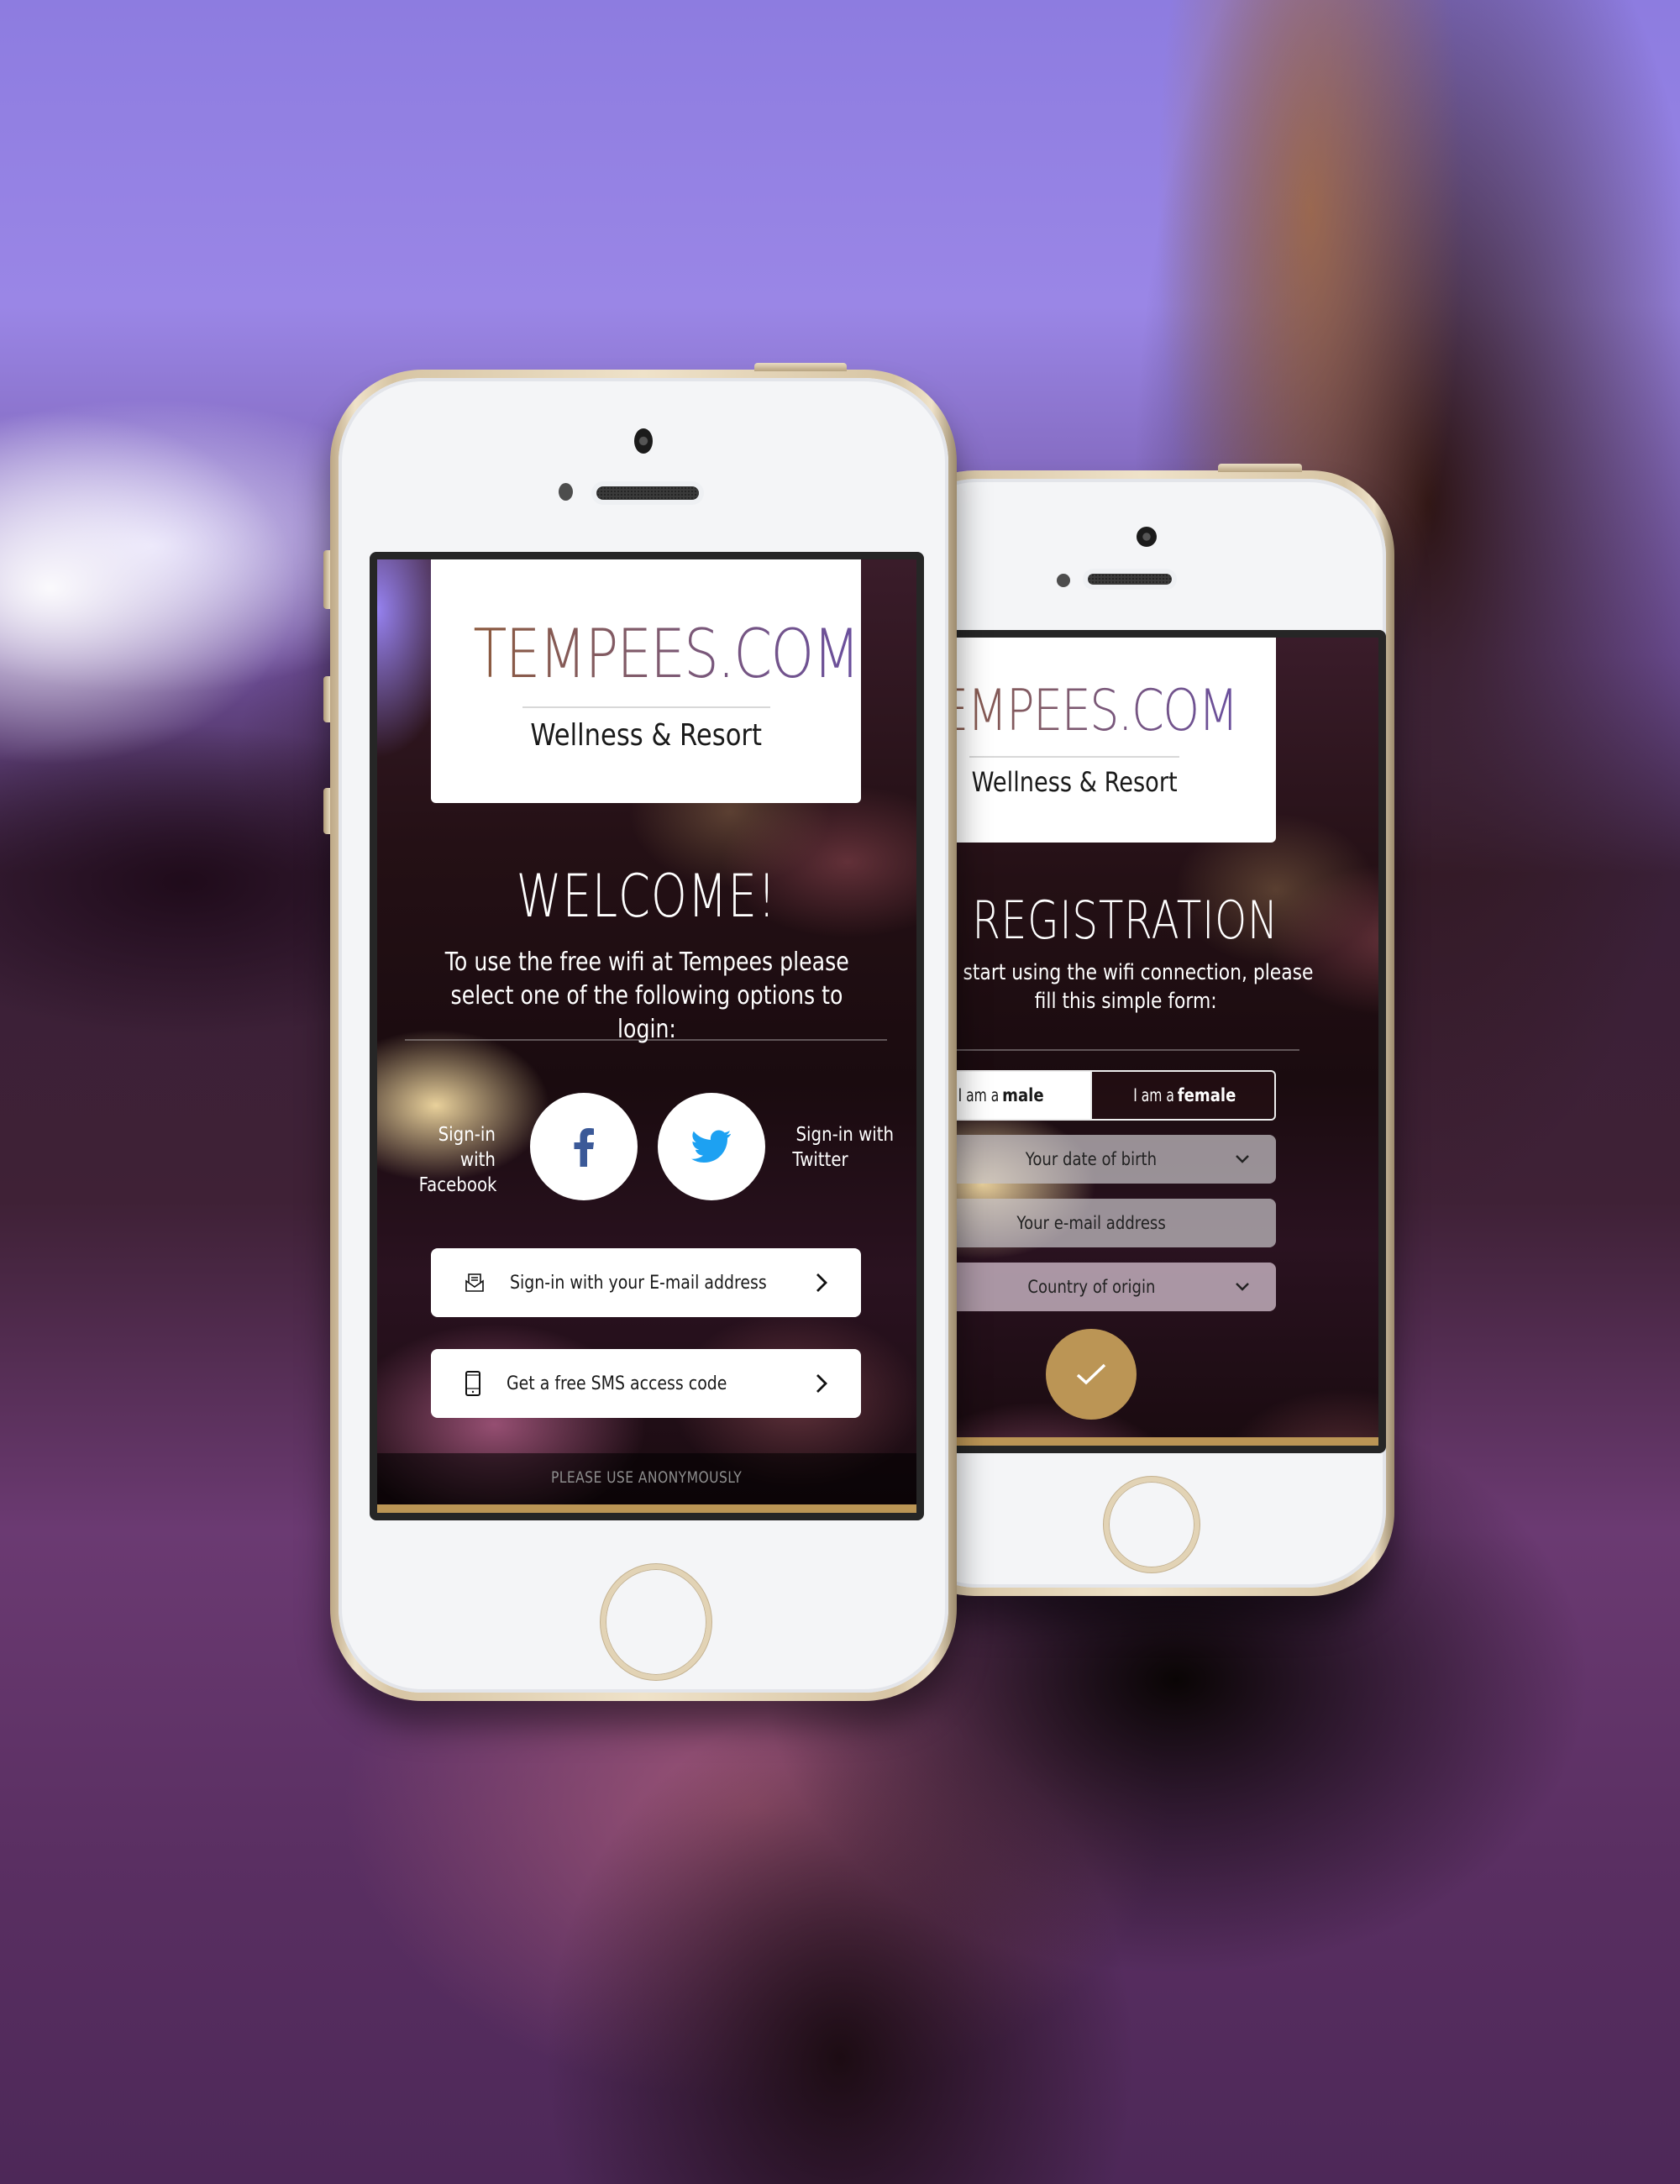 This screenshot has width=1680, height=2184. Describe the element at coordinates (326, 699) in the screenshot. I see `volume-up-button` at that location.